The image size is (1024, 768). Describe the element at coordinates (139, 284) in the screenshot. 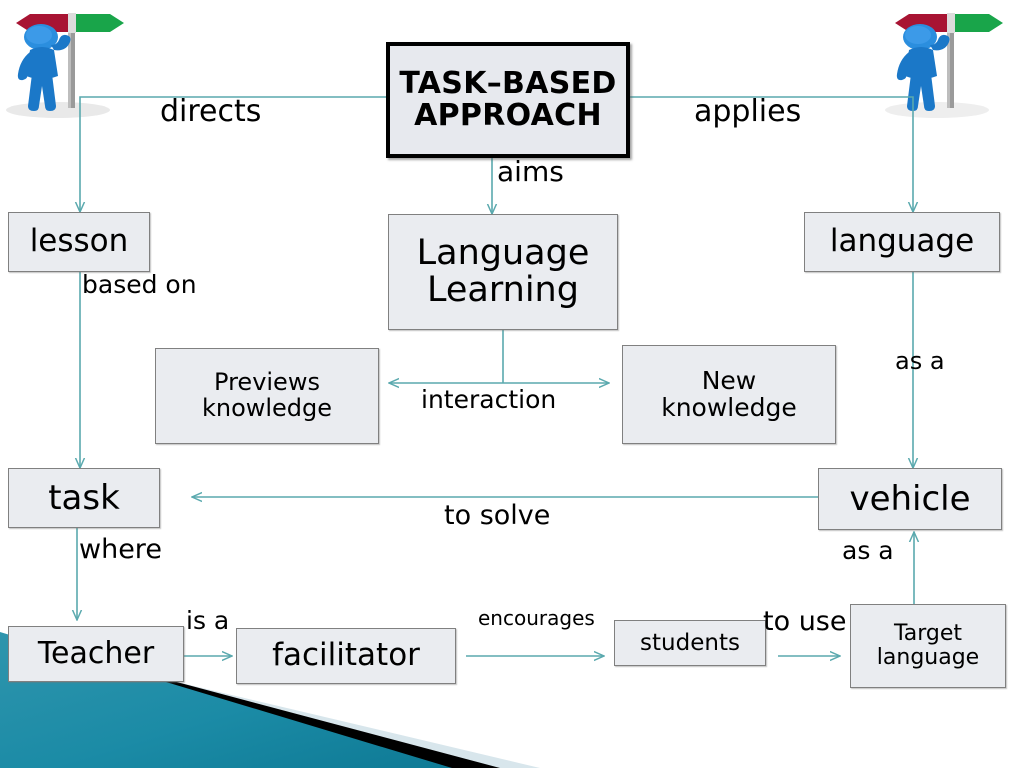

I see `edge-label-based-on: based on` at that location.